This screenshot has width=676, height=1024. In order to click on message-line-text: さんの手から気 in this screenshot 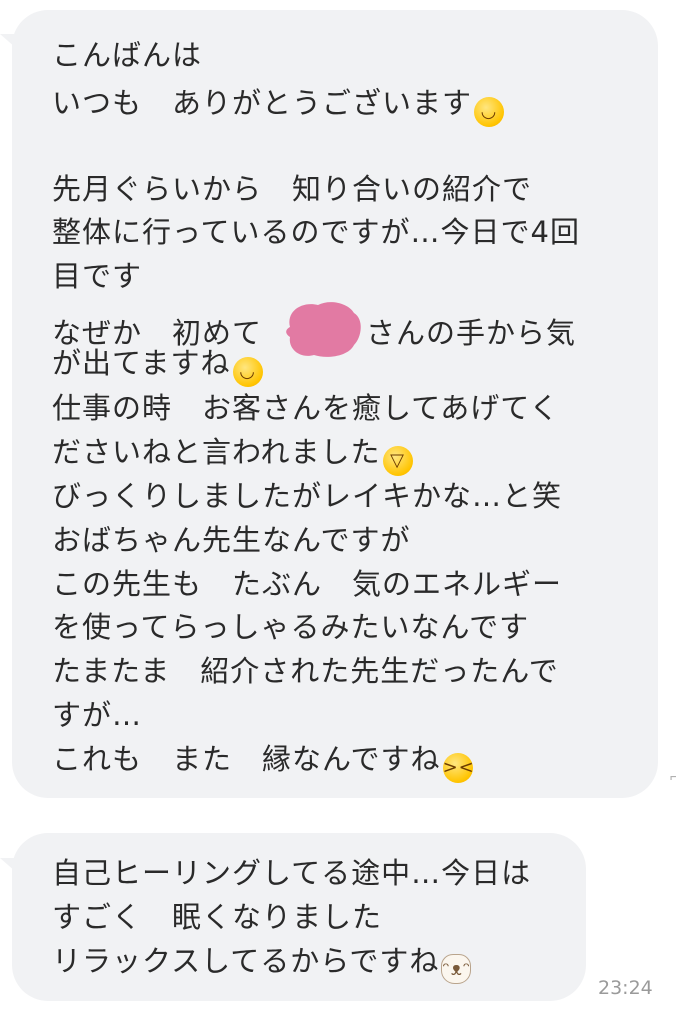, I will do `click(471, 333)`.